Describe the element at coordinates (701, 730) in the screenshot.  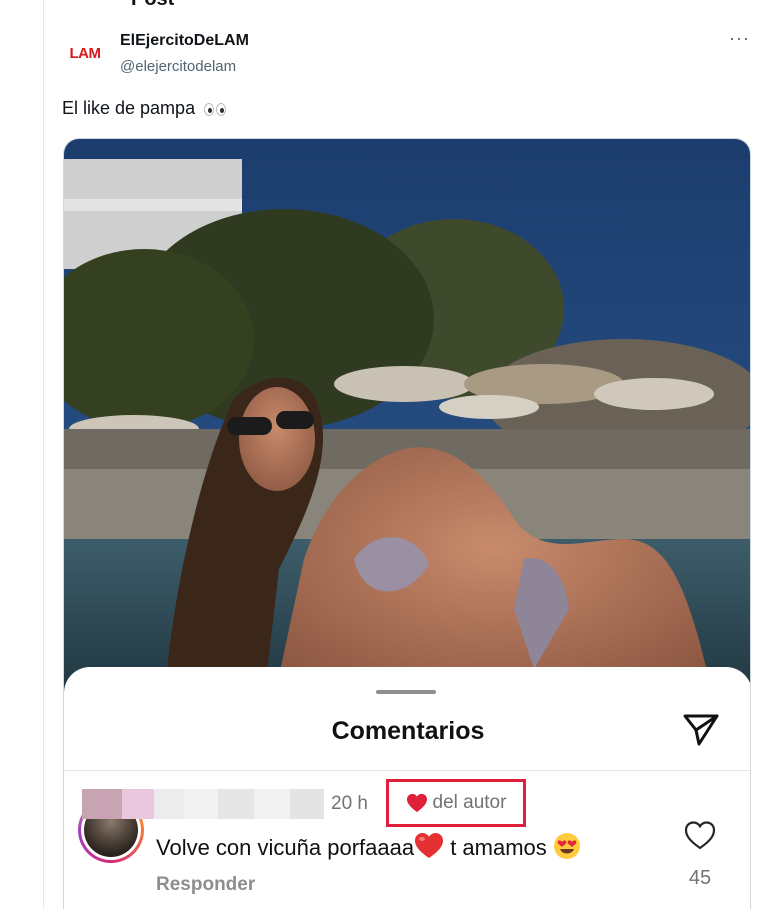
I see `paper-plane-icon` at that location.